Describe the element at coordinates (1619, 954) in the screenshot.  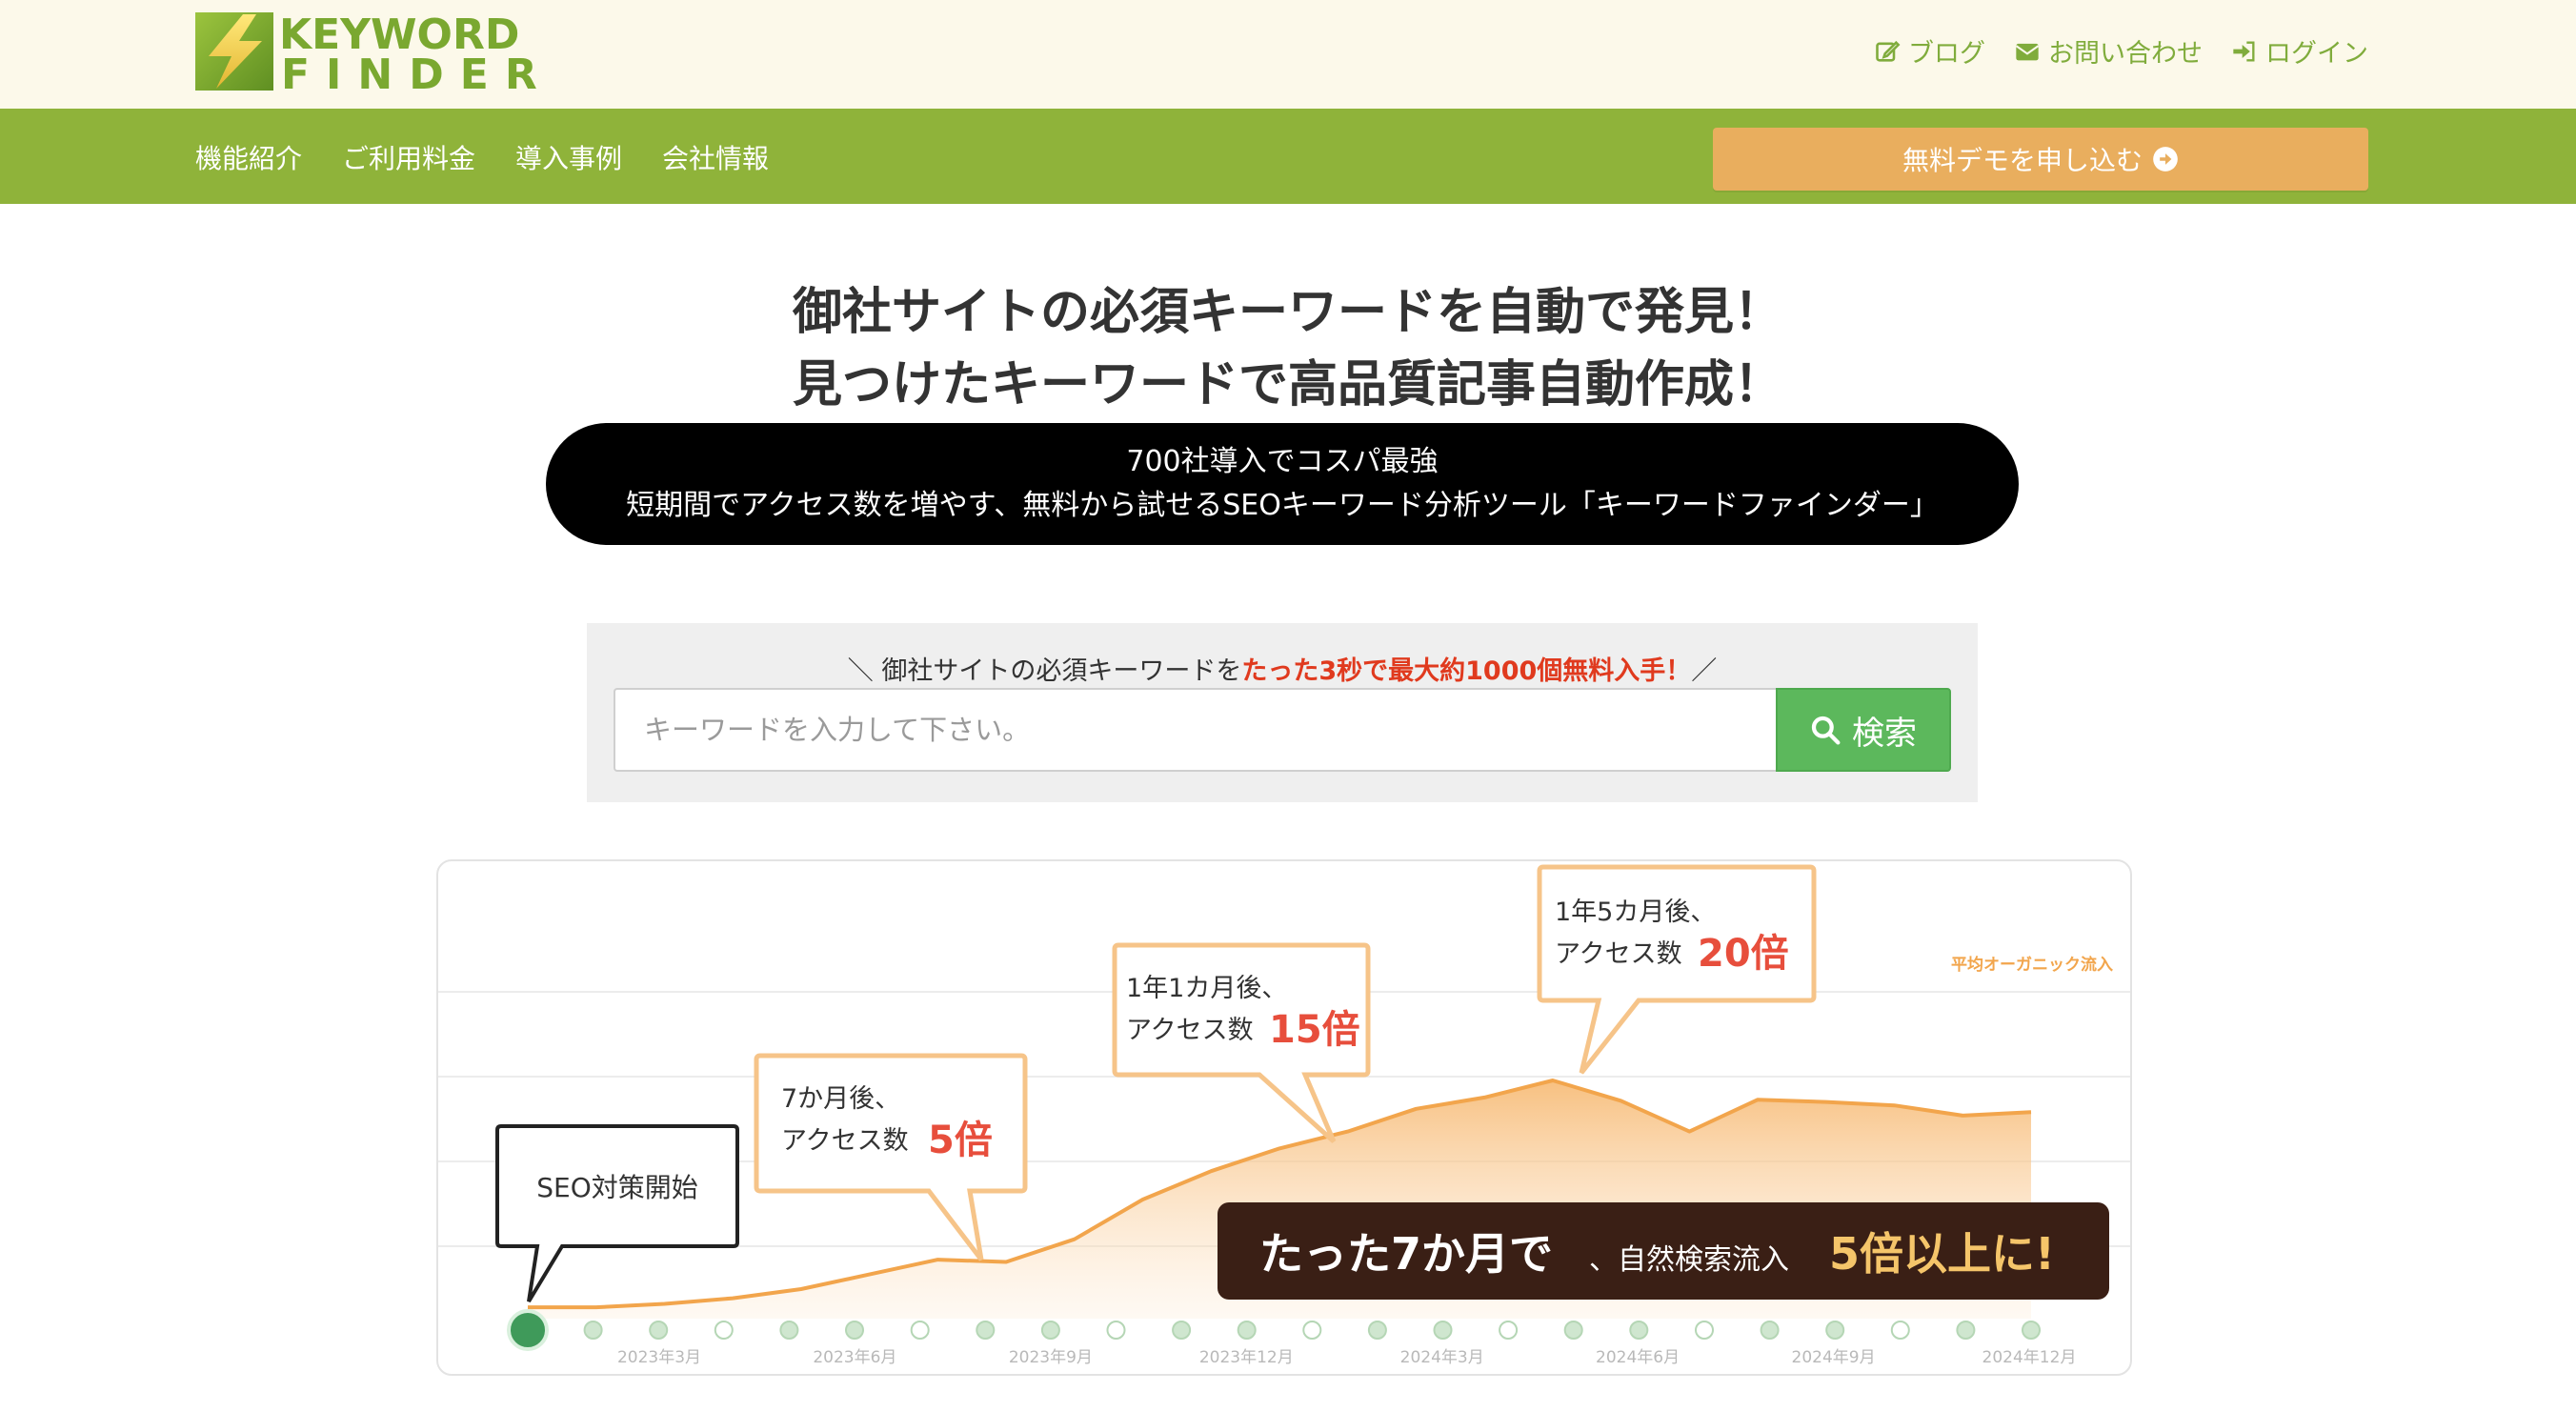
I see `callout-3-line-2a: アクセス数` at that location.